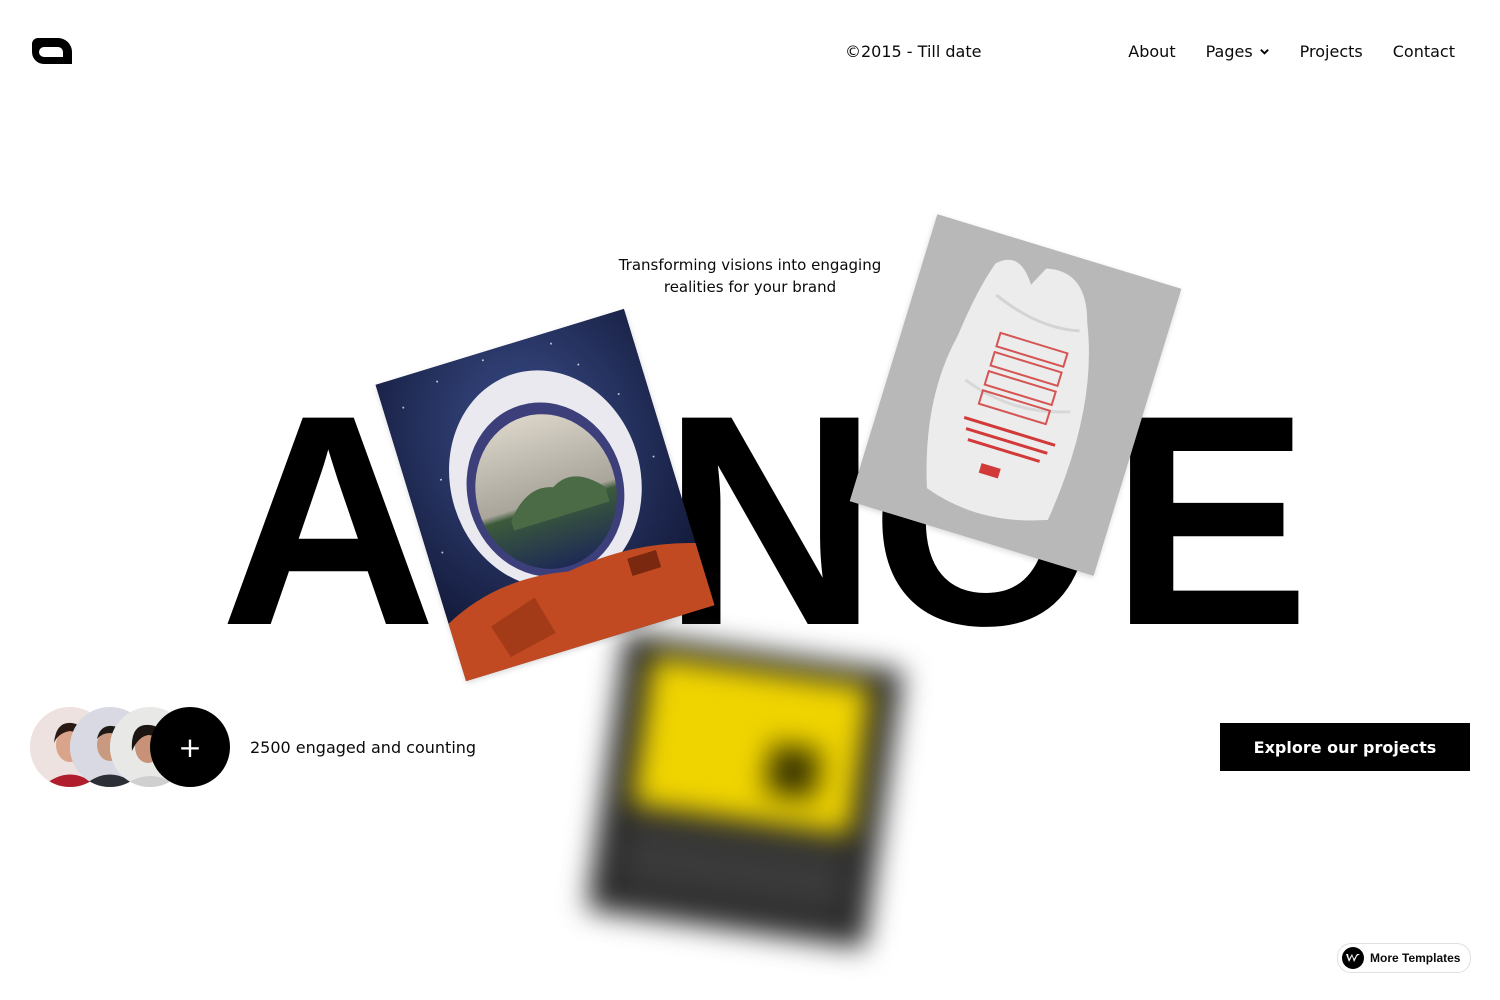 The width and height of the screenshot is (1500, 1000). Describe the element at coordinates (1291, 51) in the screenshot. I see `main-nav: About Pages Projects Contact` at that location.